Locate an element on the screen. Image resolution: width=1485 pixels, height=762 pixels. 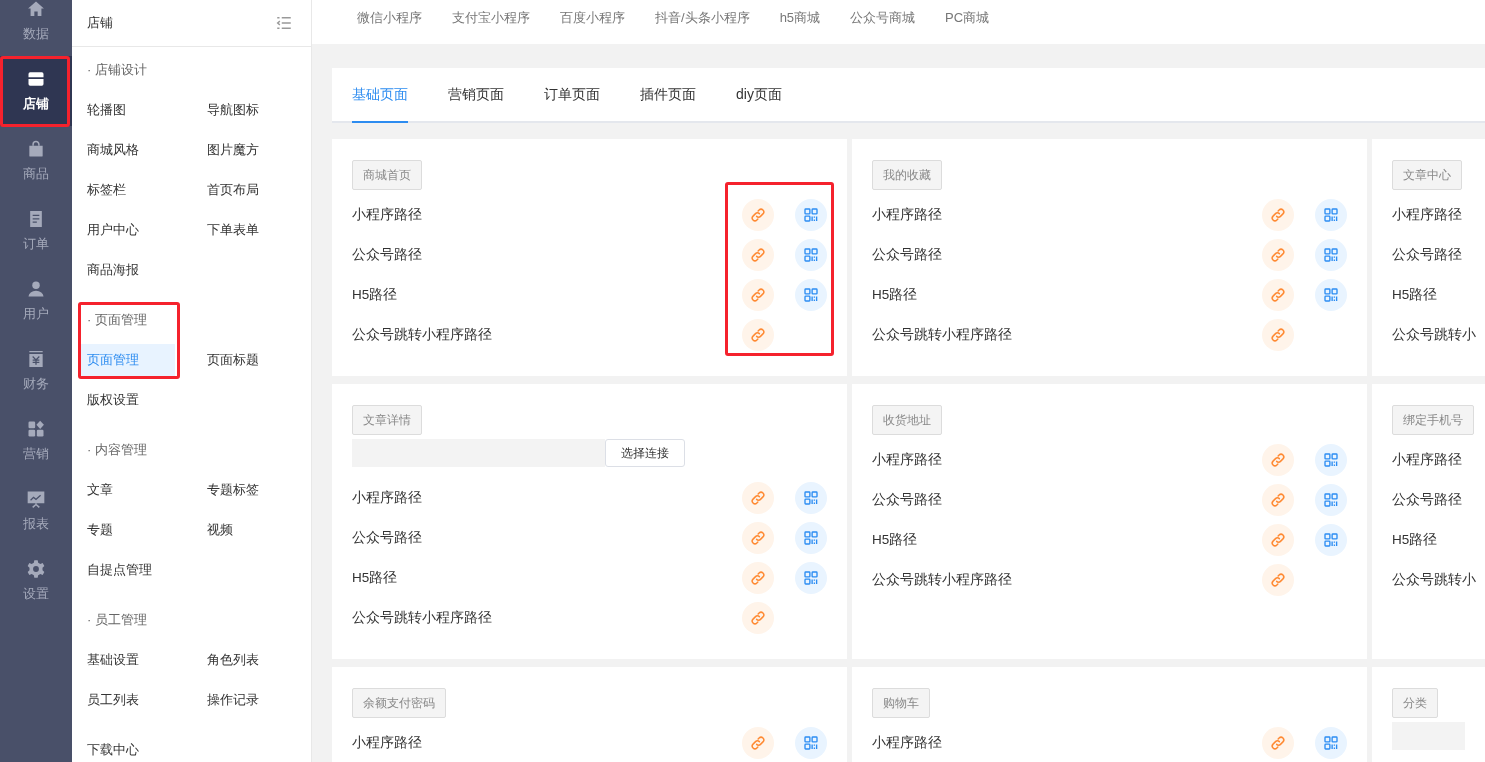
nav-rail-item: 报表 is located at coordinates (36, 511).